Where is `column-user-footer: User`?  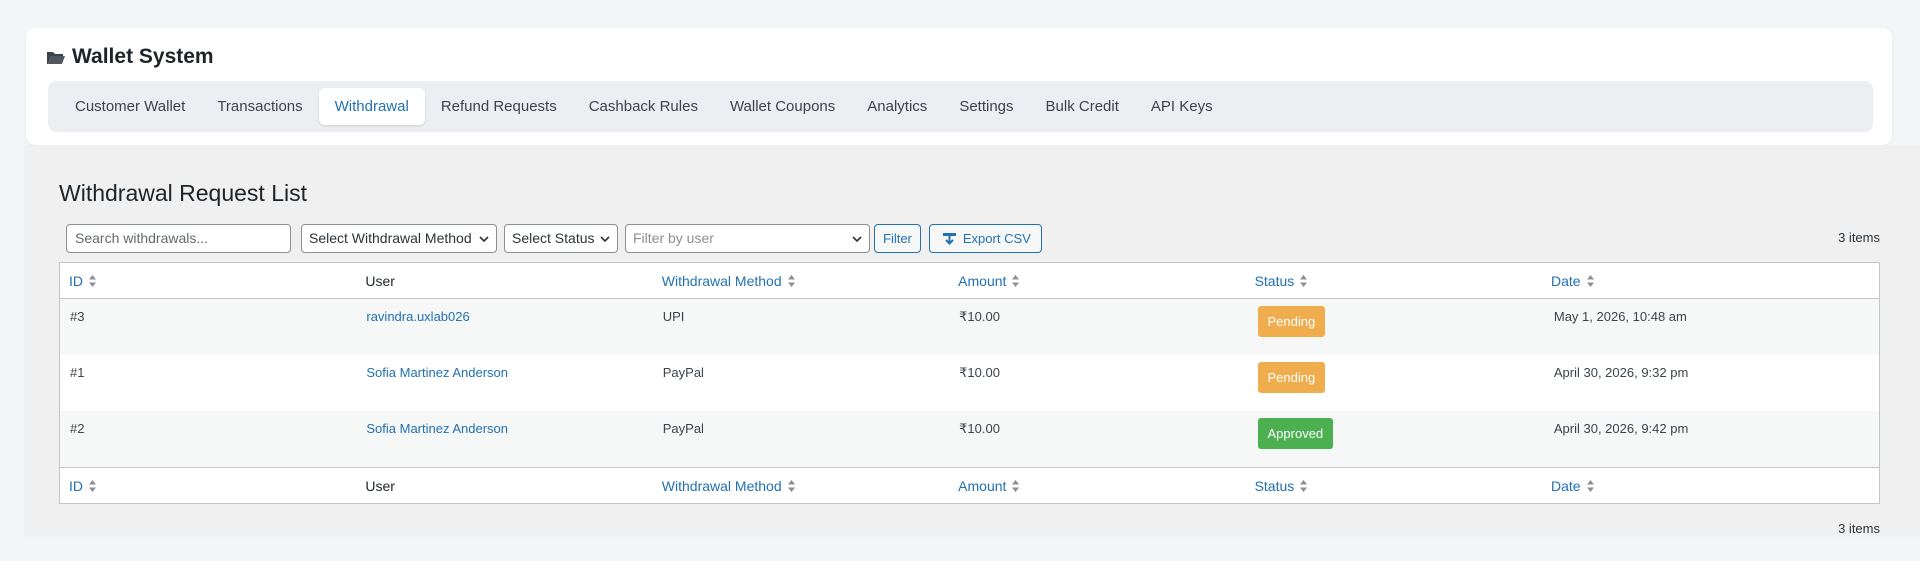 column-user-footer: User is located at coordinates (504, 486).